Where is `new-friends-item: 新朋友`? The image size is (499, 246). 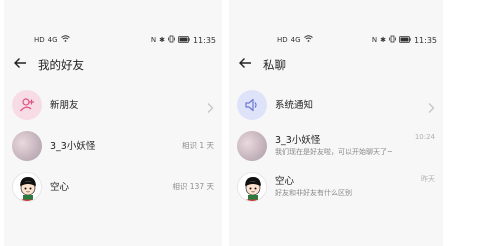
new-friends-item: 新朋友 is located at coordinates (113, 105).